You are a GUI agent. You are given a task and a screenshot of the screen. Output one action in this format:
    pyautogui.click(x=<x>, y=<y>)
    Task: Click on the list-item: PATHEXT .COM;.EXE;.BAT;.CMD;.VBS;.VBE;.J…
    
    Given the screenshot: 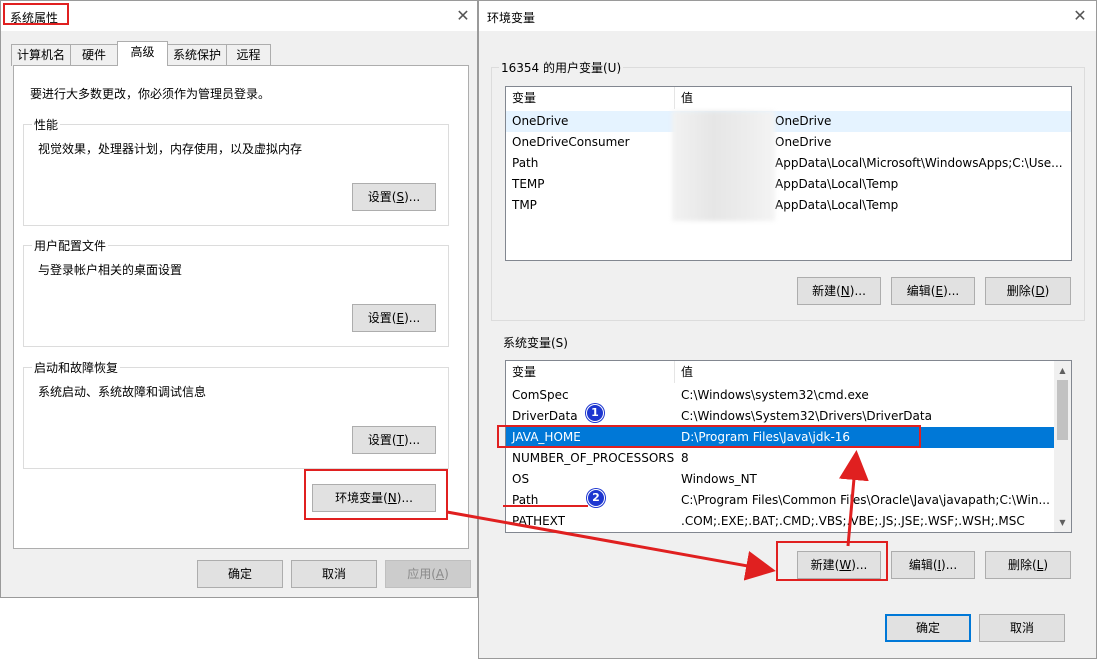 What is the action you would take?
    pyautogui.click(x=788, y=521)
    